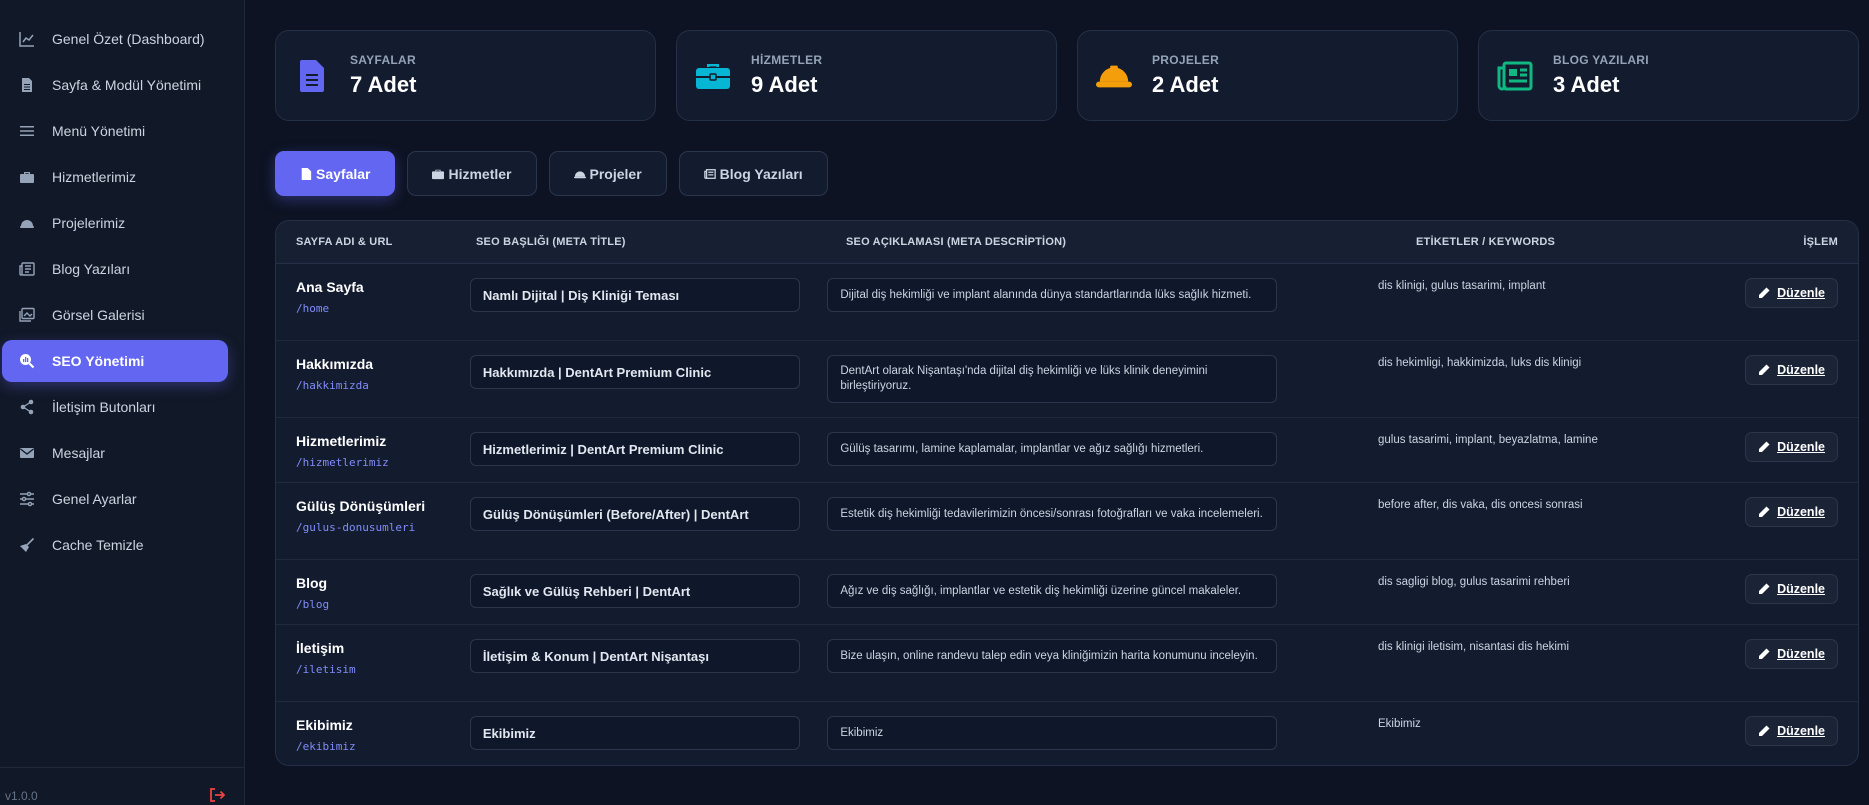 This screenshot has width=1869, height=805. I want to click on sidebar-item-pages: Sayfa & Modül Yönetimi, so click(115, 85).